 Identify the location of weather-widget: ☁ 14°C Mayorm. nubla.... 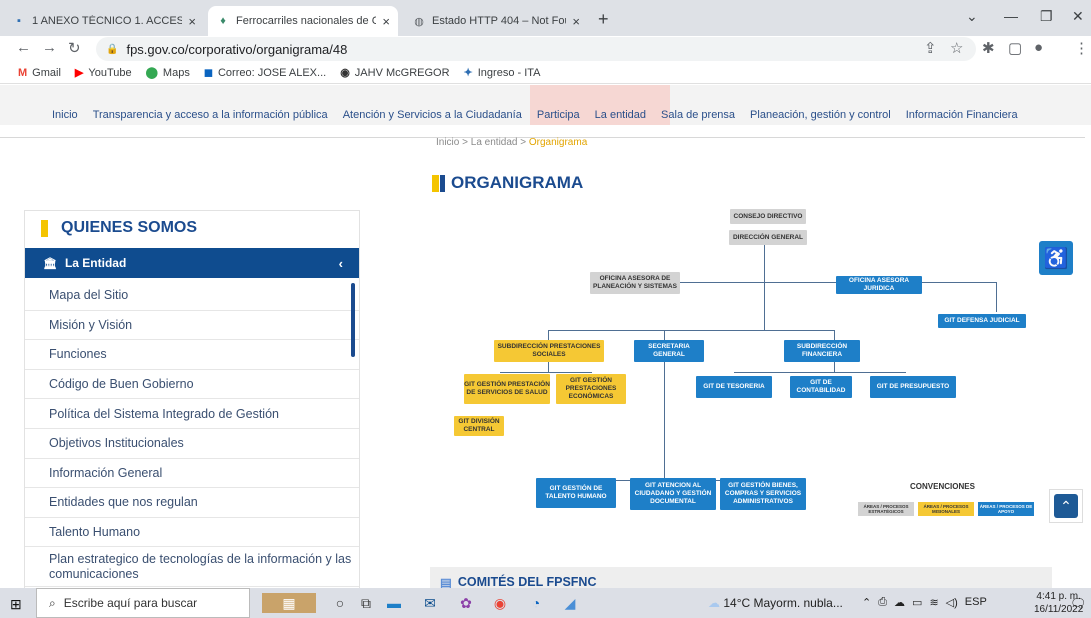
(775, 603).